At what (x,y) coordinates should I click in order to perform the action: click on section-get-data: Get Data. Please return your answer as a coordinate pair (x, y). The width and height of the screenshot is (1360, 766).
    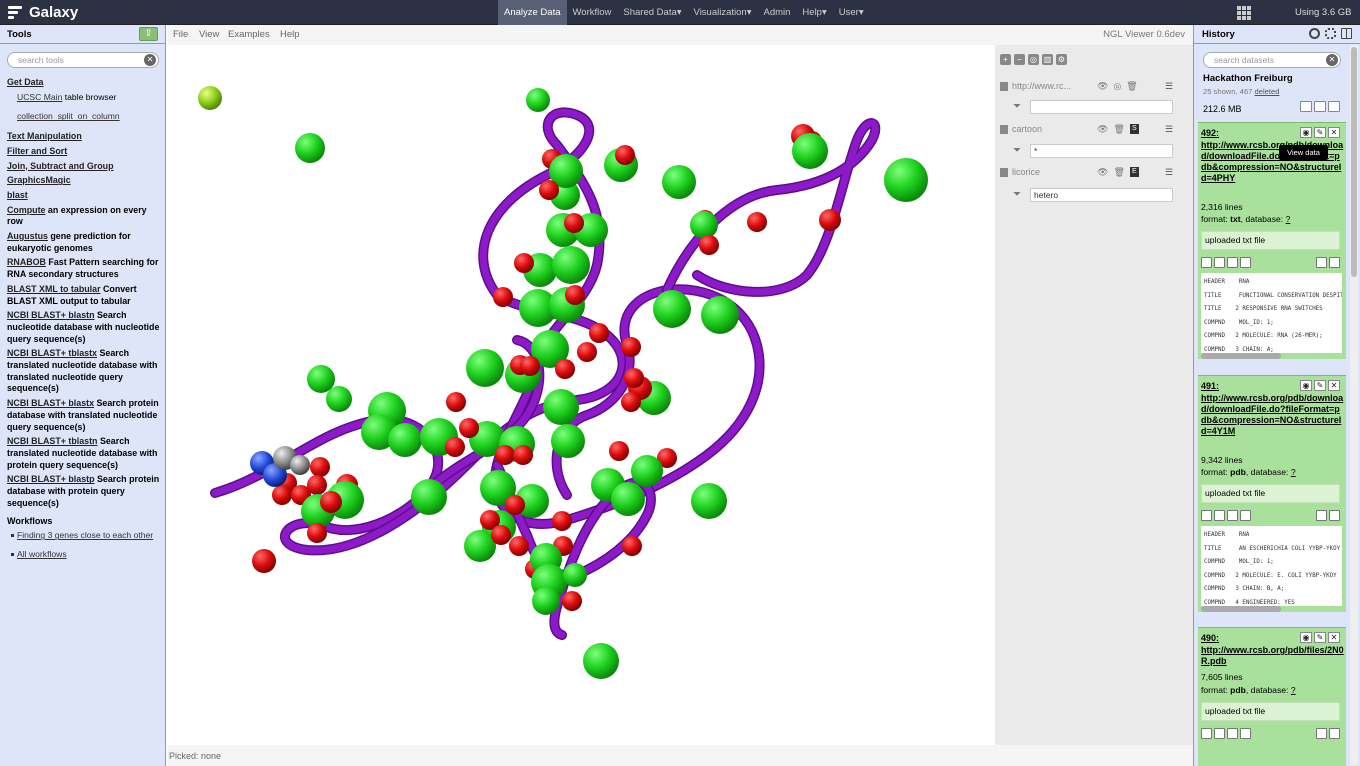
    Looking at the image, I should click on (85, 83).